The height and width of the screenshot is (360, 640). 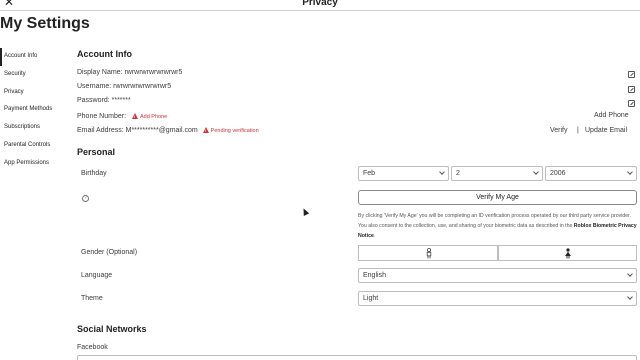 I want to click on edit-username-icon, so click(x=631, y=89).